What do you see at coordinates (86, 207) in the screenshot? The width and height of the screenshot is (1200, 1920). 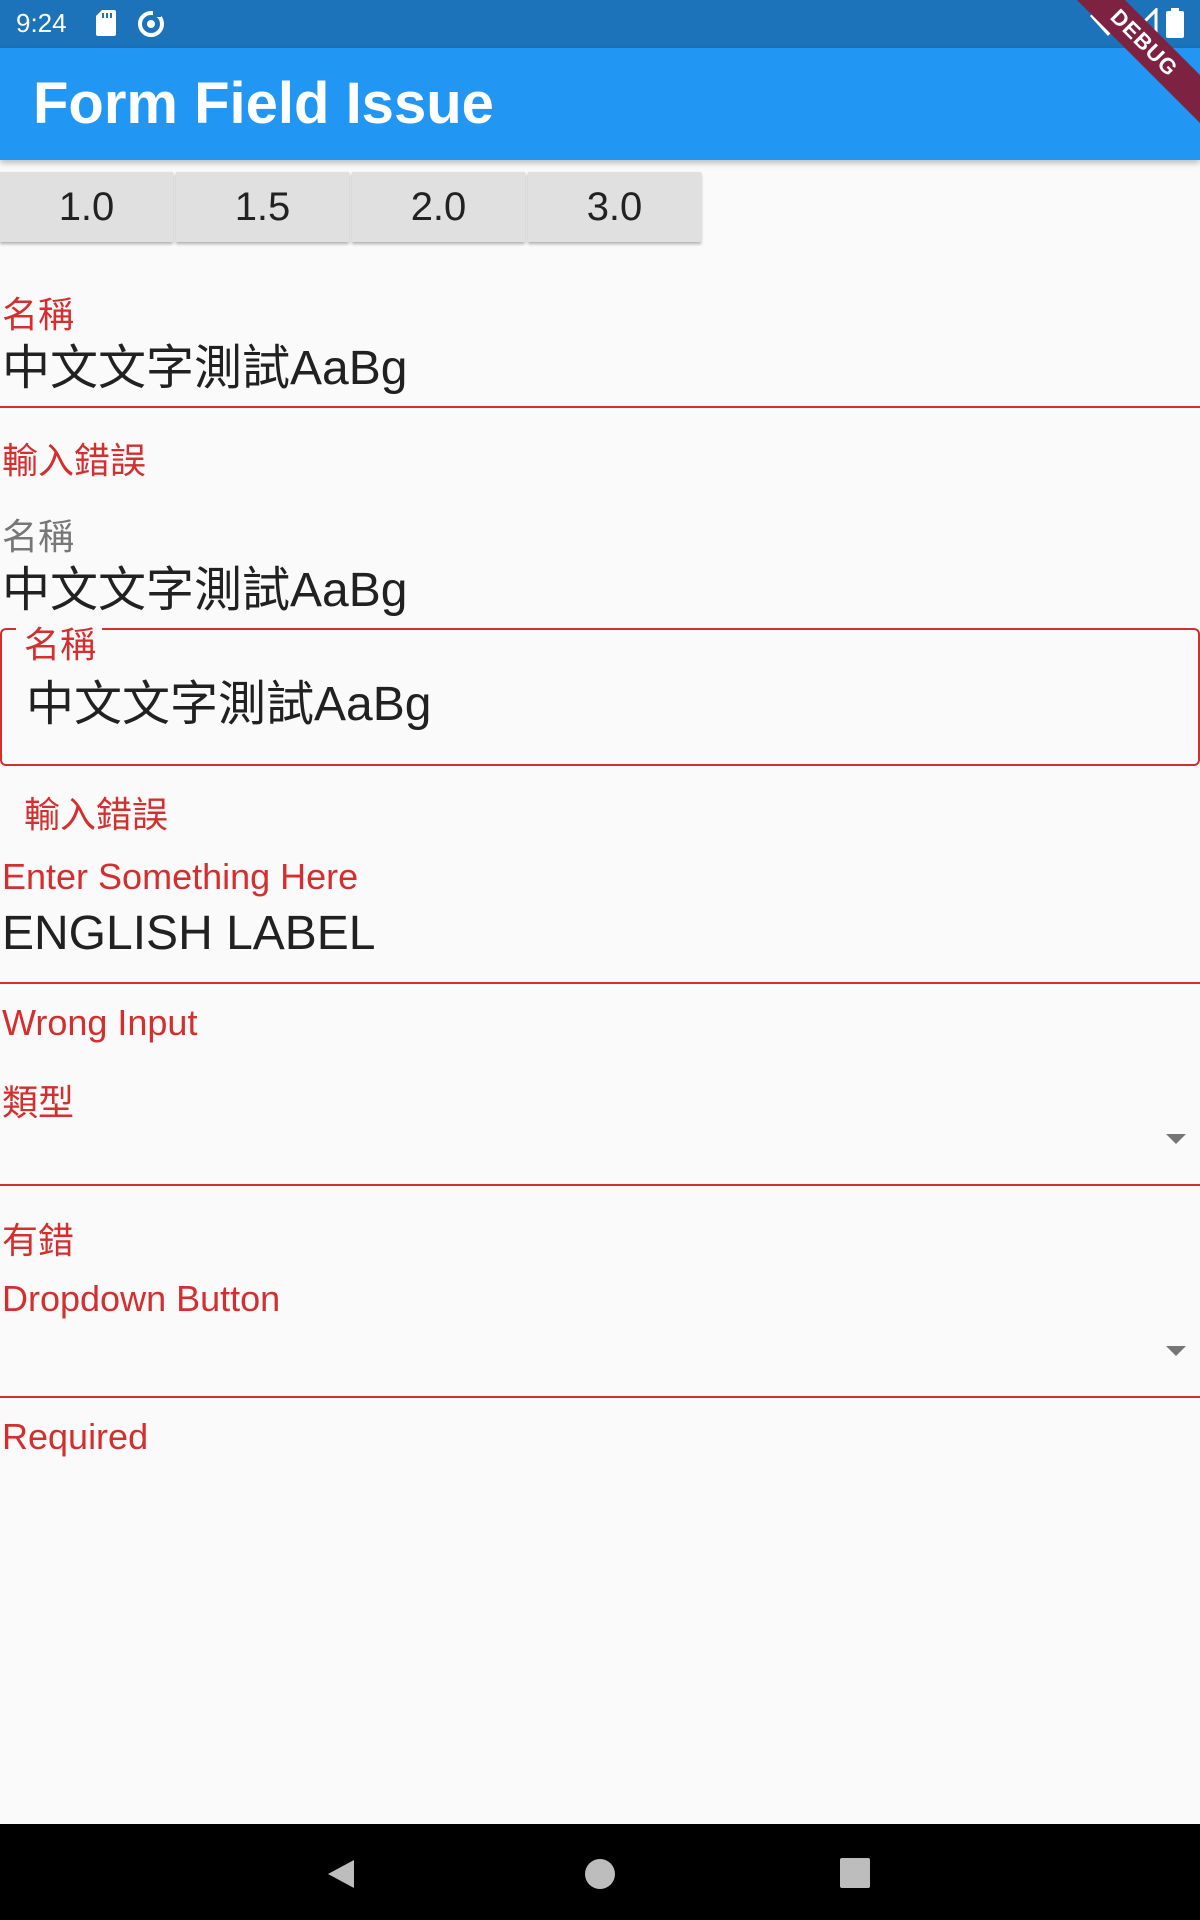 I see `scale-button-1-0: 1.0` at bounding box center [86, 207].